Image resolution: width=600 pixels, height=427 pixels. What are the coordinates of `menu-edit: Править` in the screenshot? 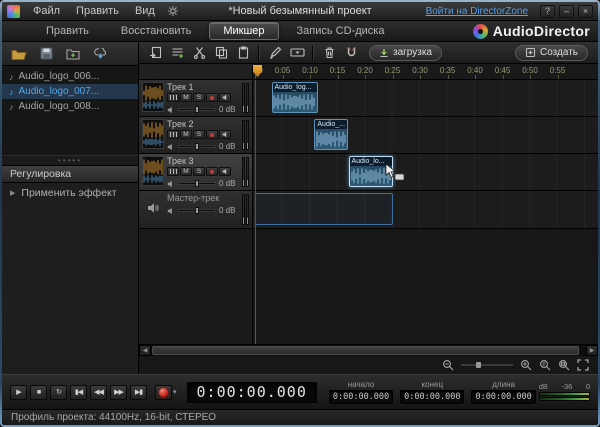 It's located at (97, 11).